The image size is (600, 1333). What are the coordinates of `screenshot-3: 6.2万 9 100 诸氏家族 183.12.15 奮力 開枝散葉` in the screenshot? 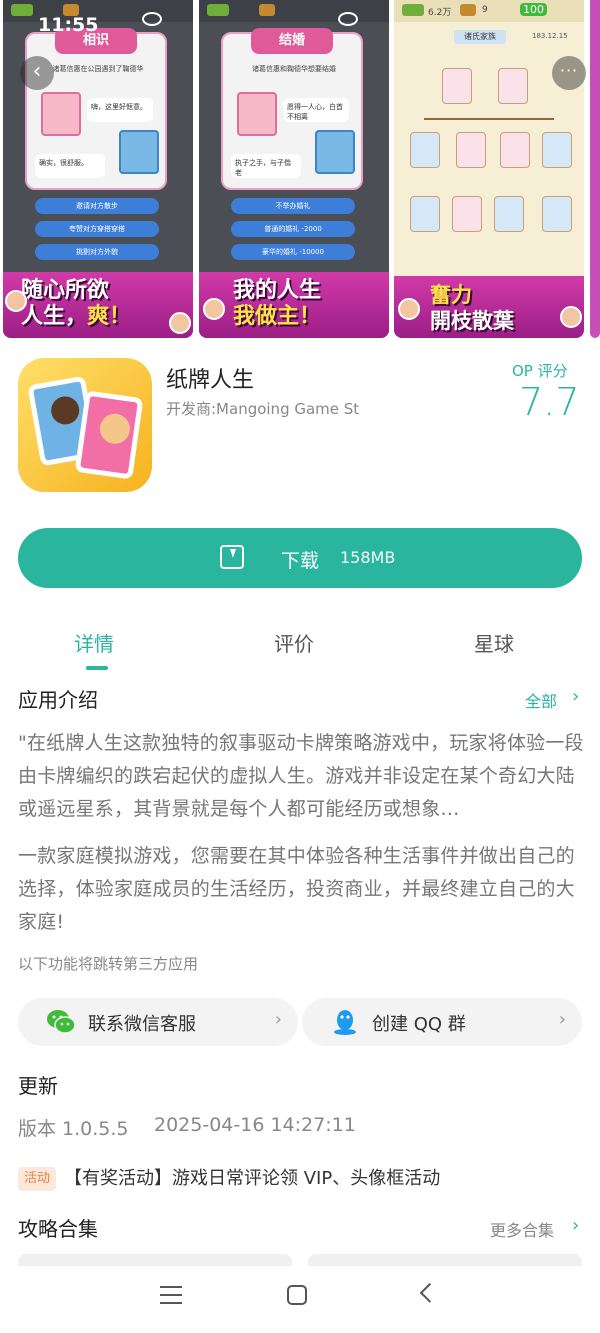 It's located at (489, 169).